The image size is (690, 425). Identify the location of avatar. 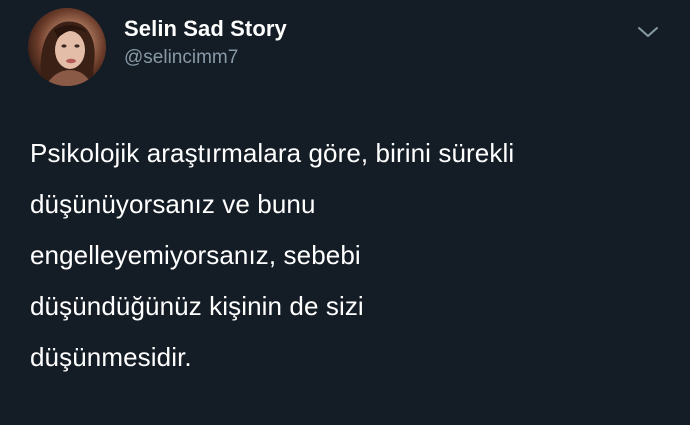
(67, 47).